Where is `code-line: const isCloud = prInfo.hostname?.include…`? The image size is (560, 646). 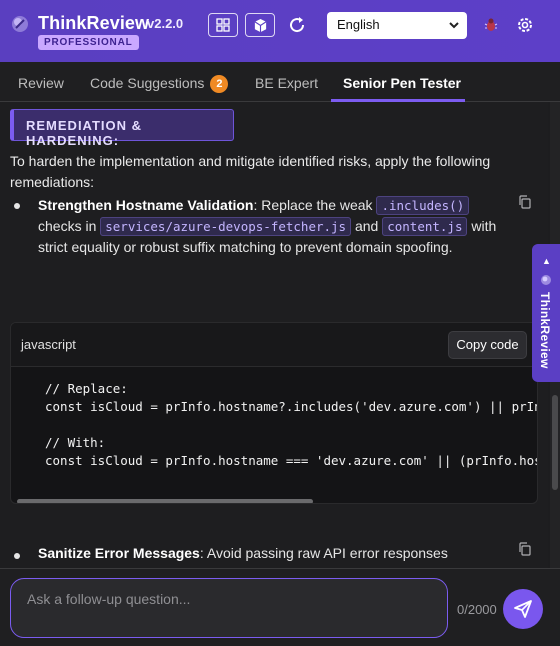
code-line: const isCloud = prInfo.hostname?.include… is located at coordinates (291, 406).